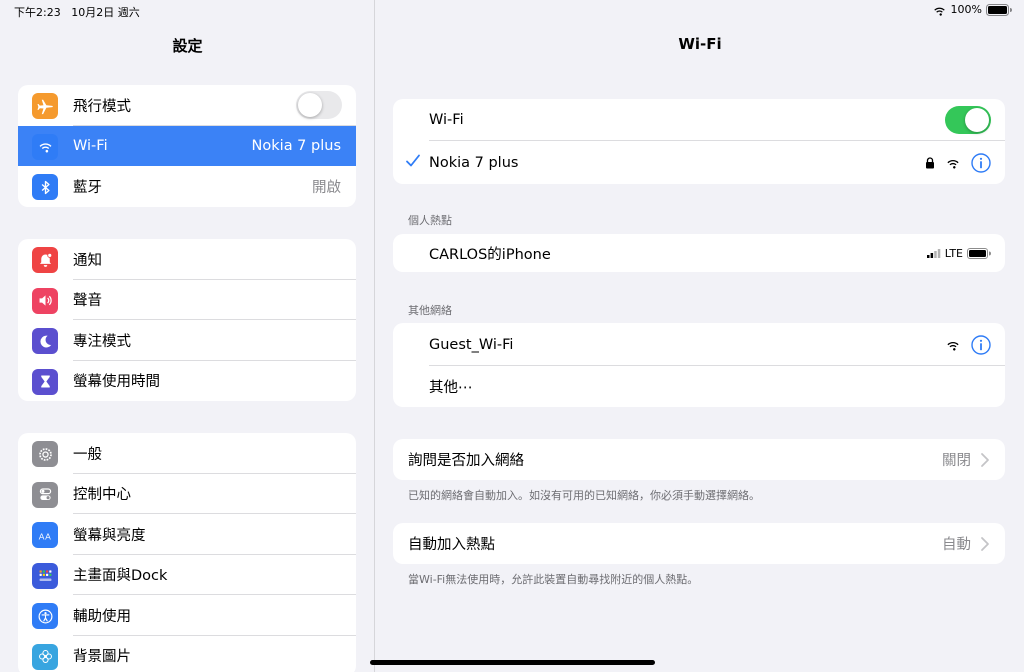 This screenshot has height=672, width=1024. Describe the element at coordinates (45, 106) in the screenshot. I see `airplane-icon` at that location.